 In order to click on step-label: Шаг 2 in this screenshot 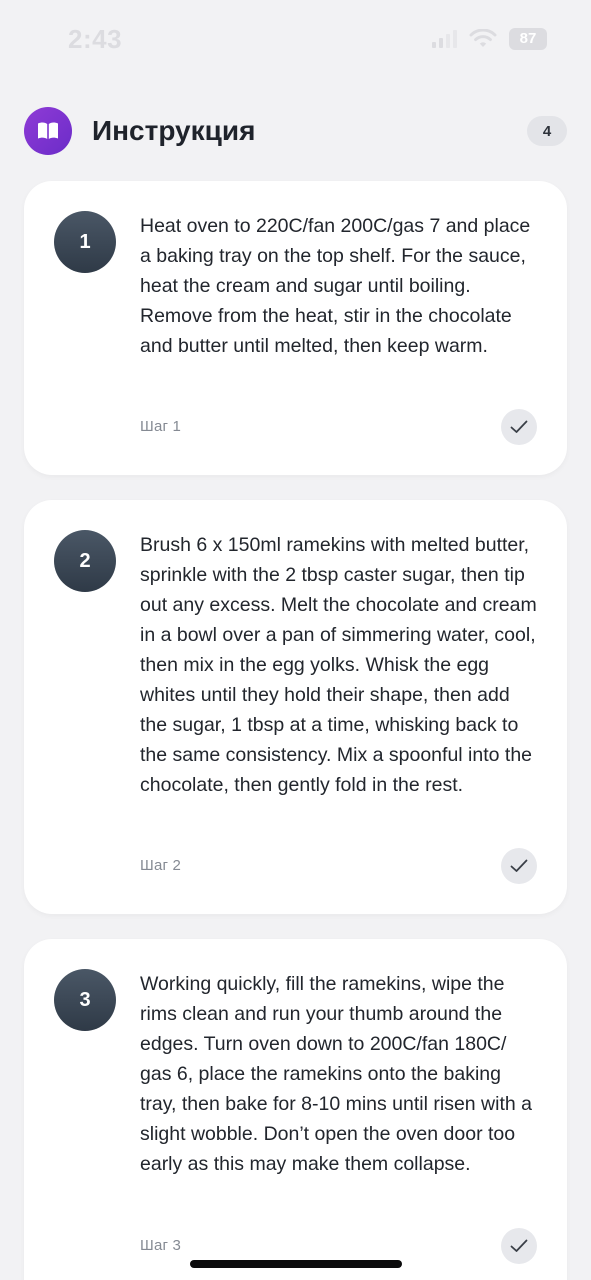, I will do `click(161, 865)`.